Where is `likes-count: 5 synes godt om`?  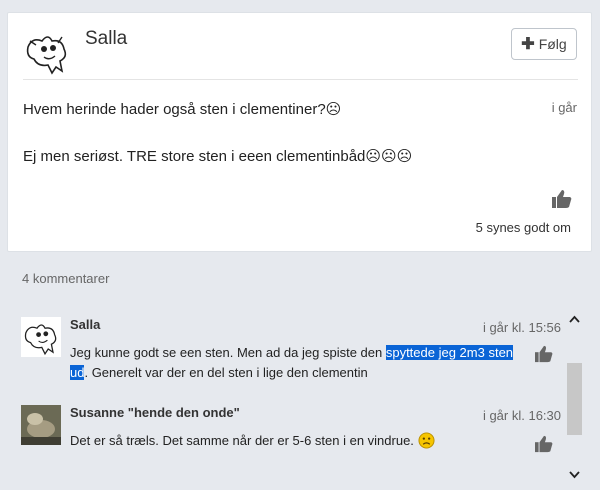
likes-count: 5 synes godt om is located at coordinates (523, 227).